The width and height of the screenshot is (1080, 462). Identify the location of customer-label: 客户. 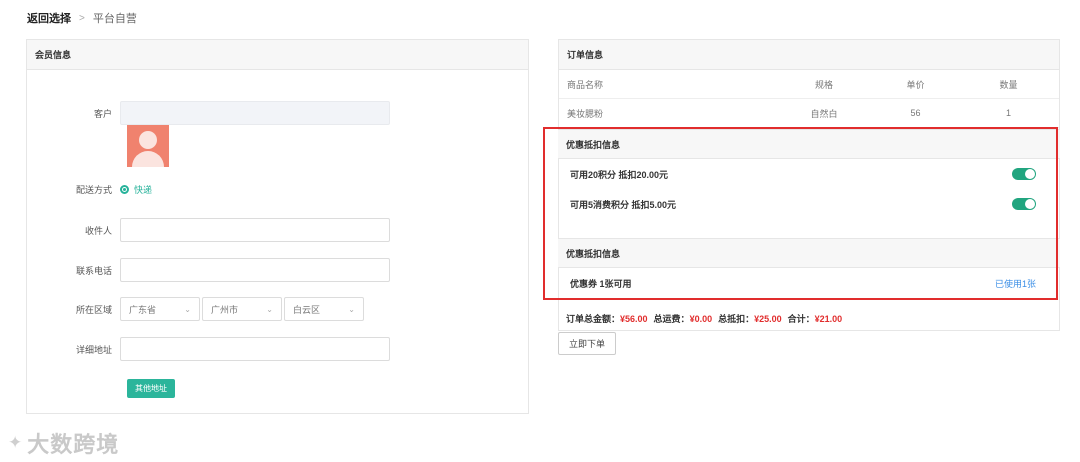
(102, 113).